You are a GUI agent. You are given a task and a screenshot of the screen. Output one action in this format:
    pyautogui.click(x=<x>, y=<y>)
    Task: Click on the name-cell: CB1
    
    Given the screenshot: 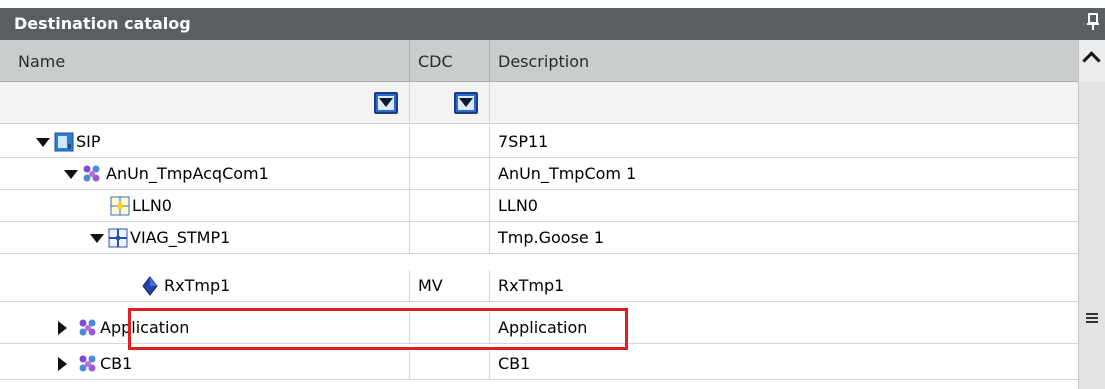 What is the action you would take?
    pyautogui.click(x=205, y=364)
    